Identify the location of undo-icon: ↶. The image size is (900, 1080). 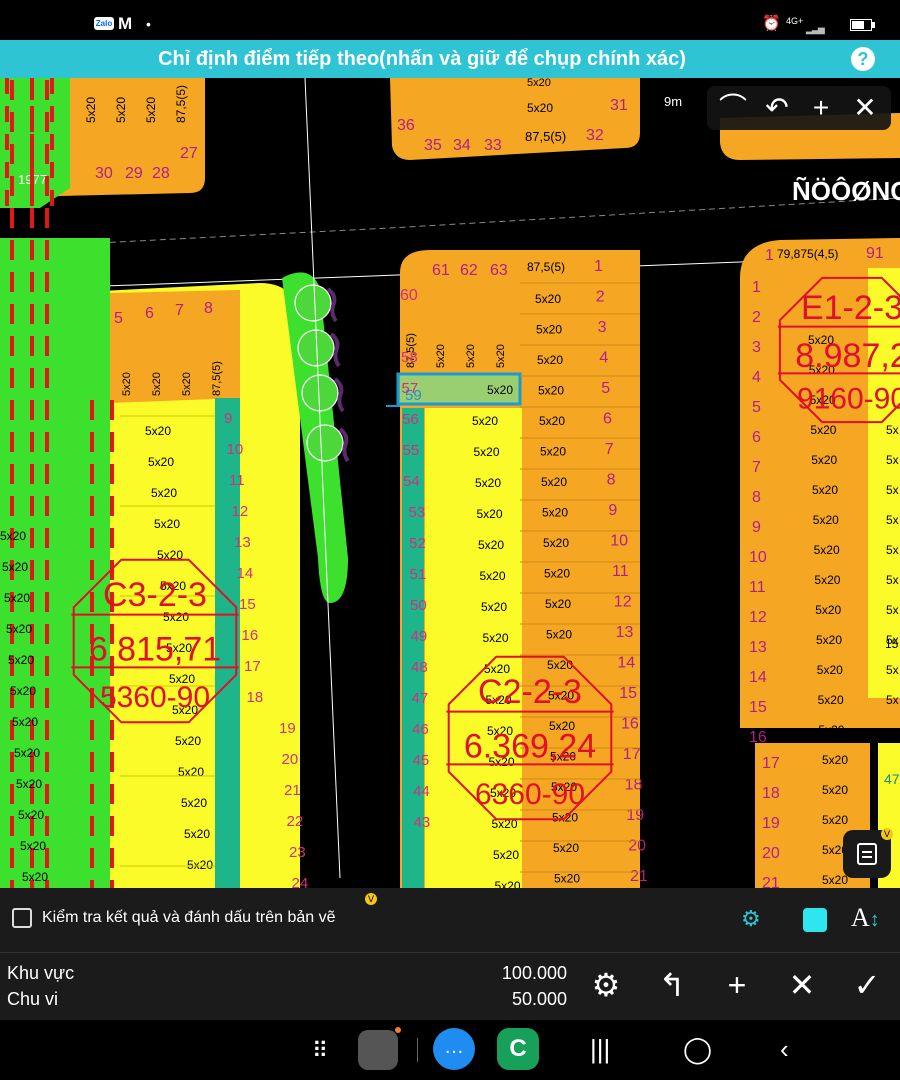
(777, 108).